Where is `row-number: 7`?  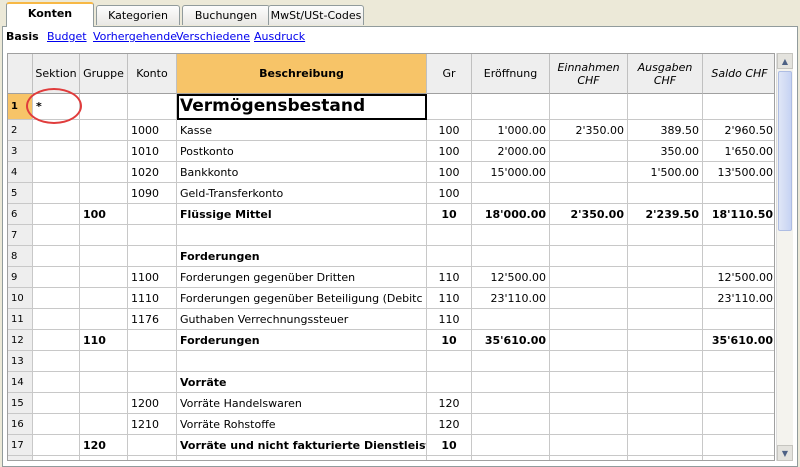
row-number: 7 is located at coordinates (20, 235).